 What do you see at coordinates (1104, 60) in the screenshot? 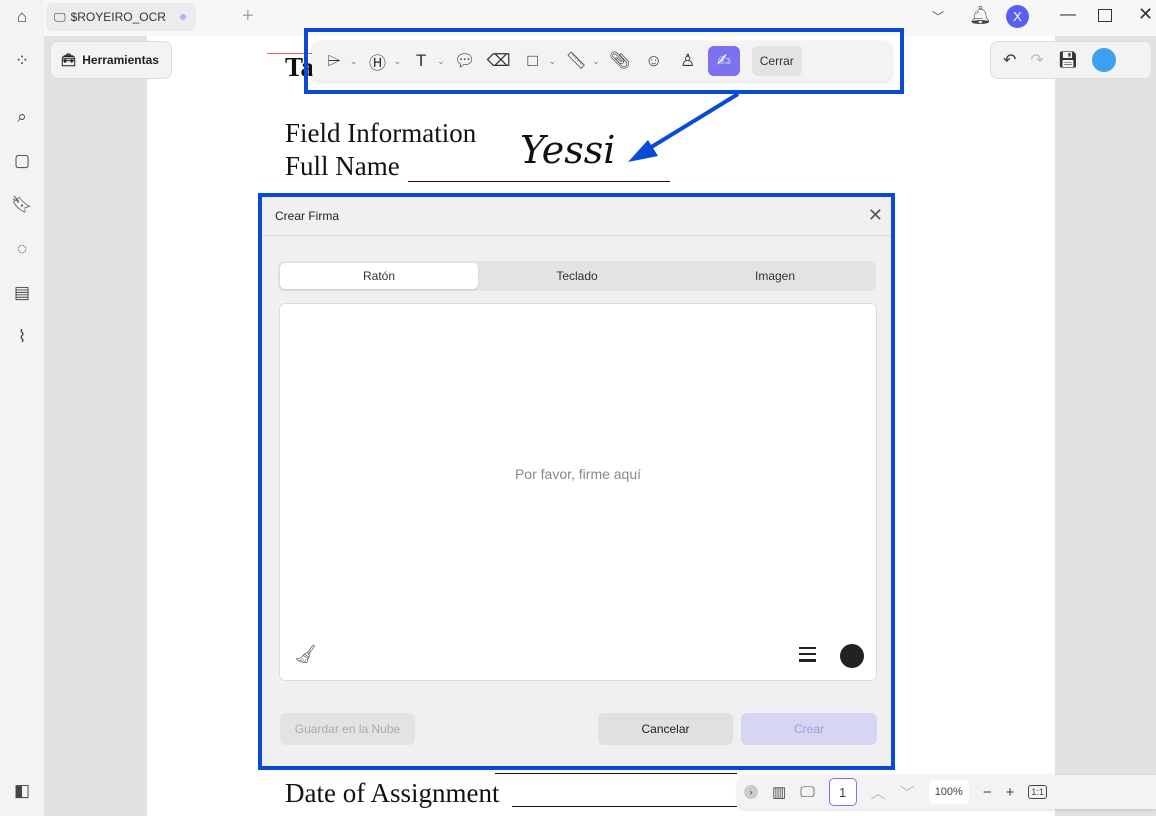
I see `ai-assistant-icon` at bounding box center [1104, 60].